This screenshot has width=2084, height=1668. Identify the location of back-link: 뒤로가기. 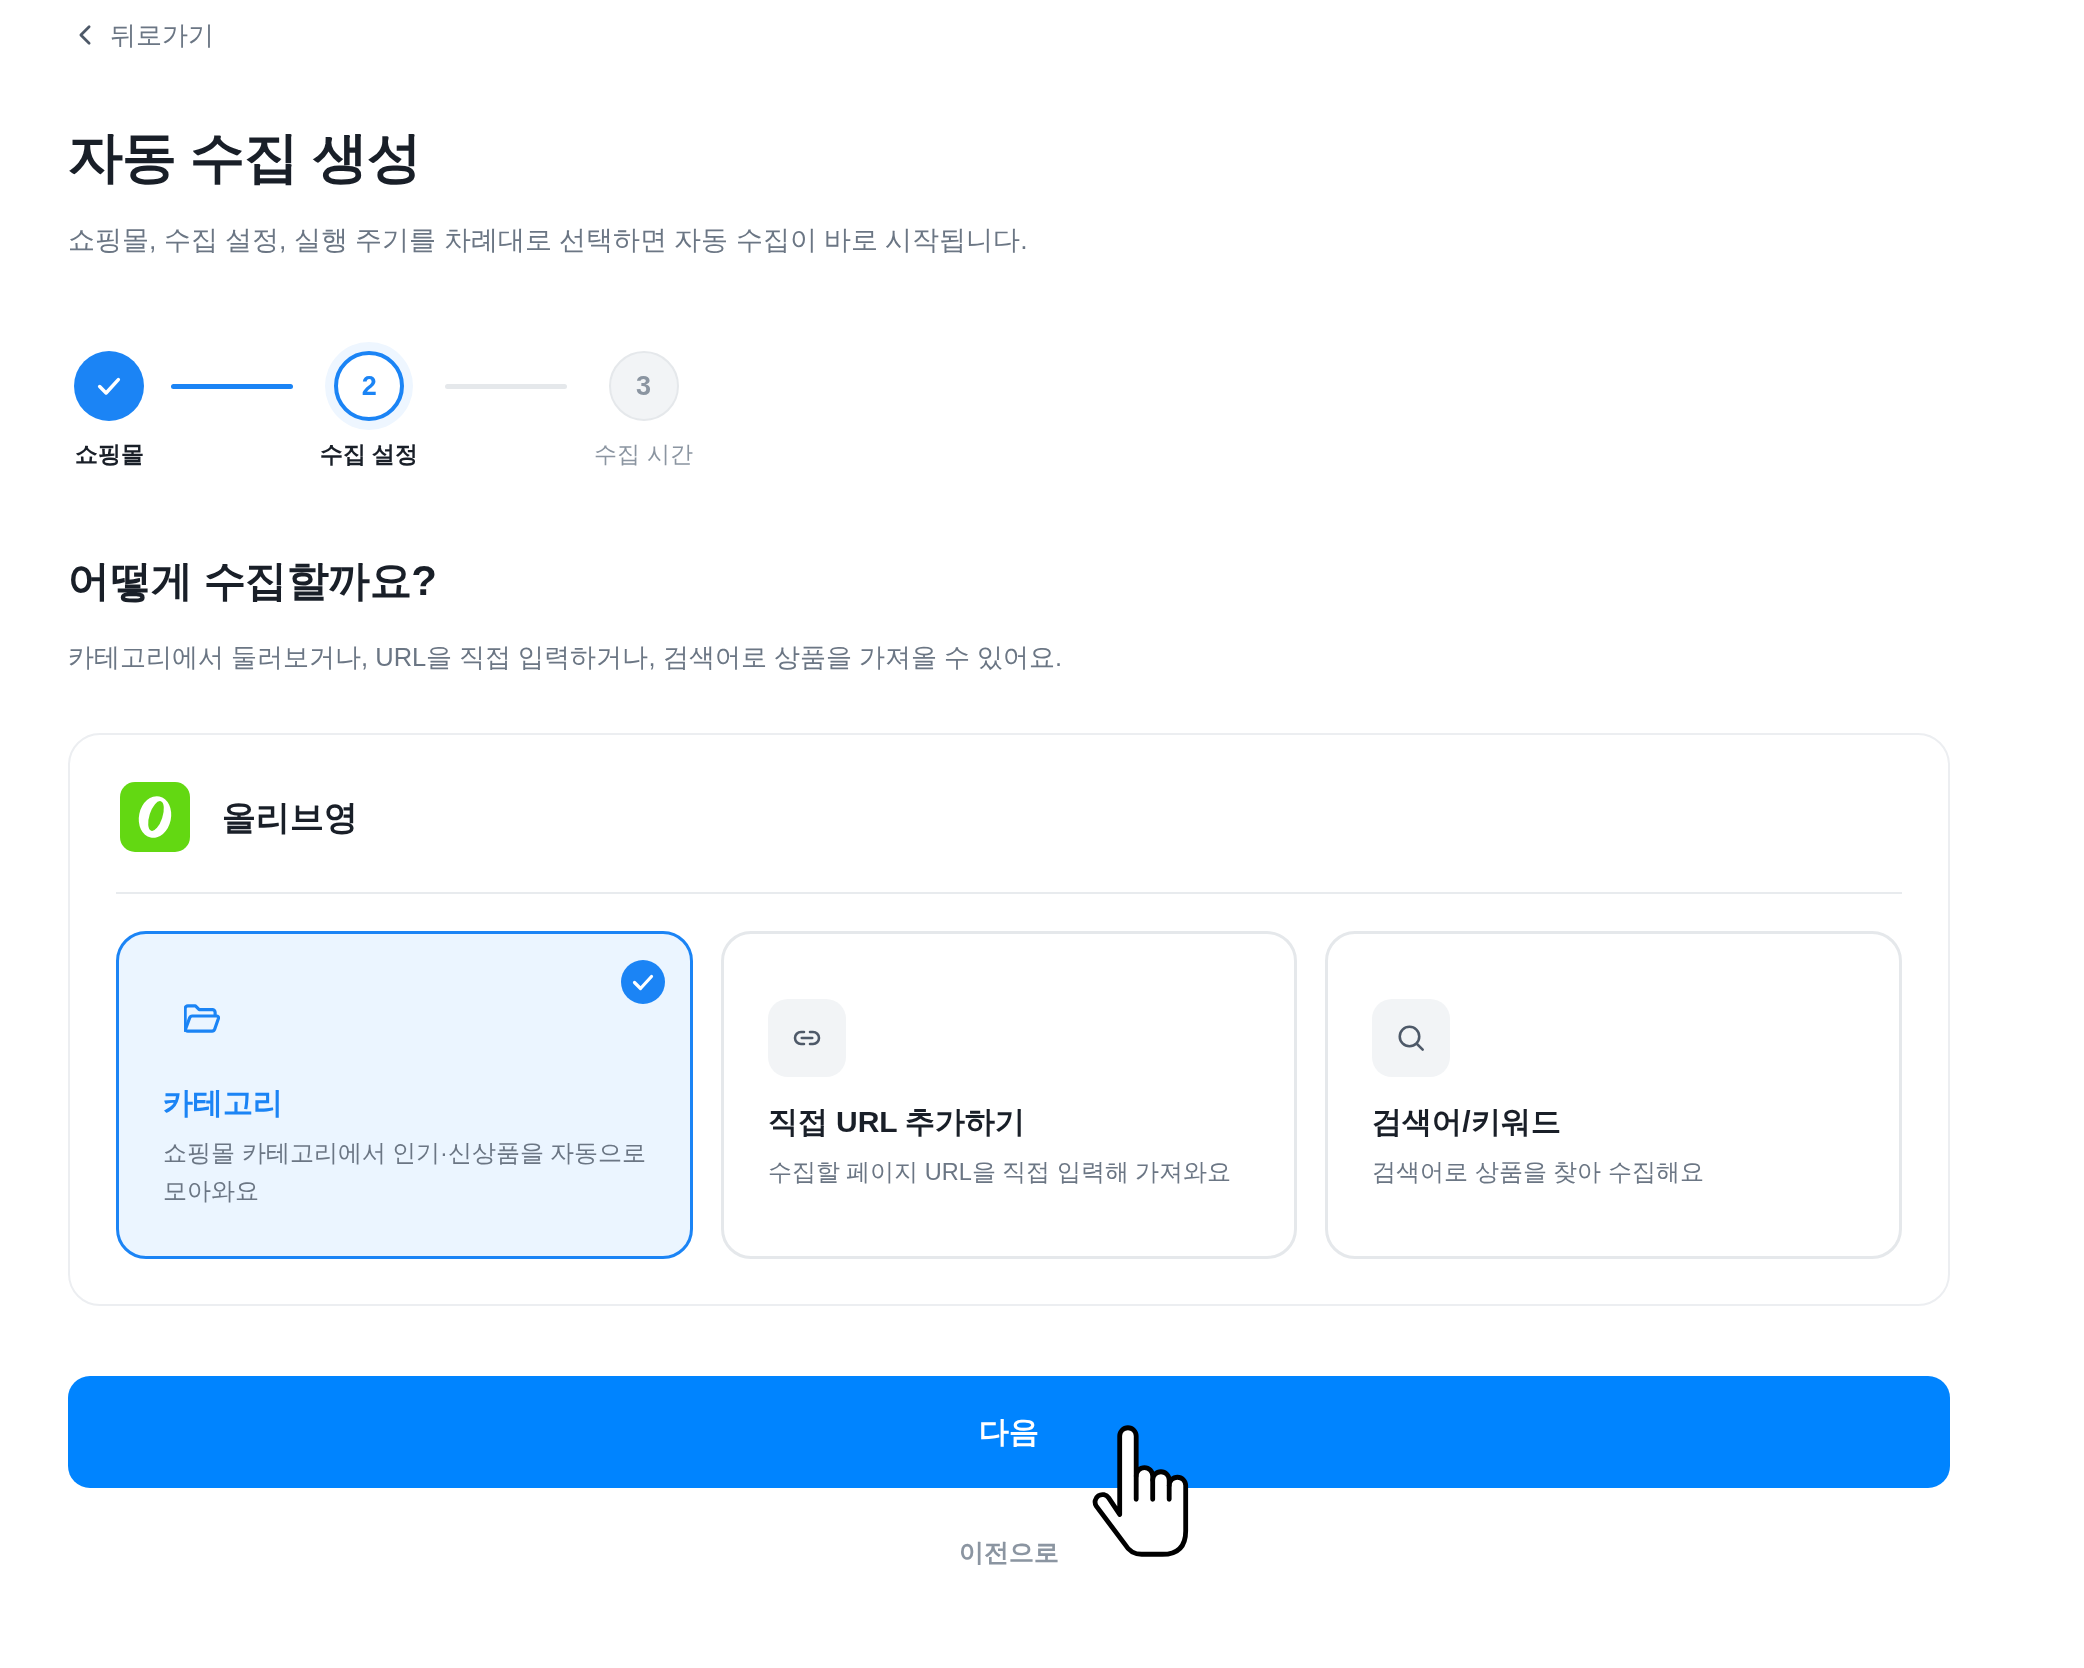
(146, 35).